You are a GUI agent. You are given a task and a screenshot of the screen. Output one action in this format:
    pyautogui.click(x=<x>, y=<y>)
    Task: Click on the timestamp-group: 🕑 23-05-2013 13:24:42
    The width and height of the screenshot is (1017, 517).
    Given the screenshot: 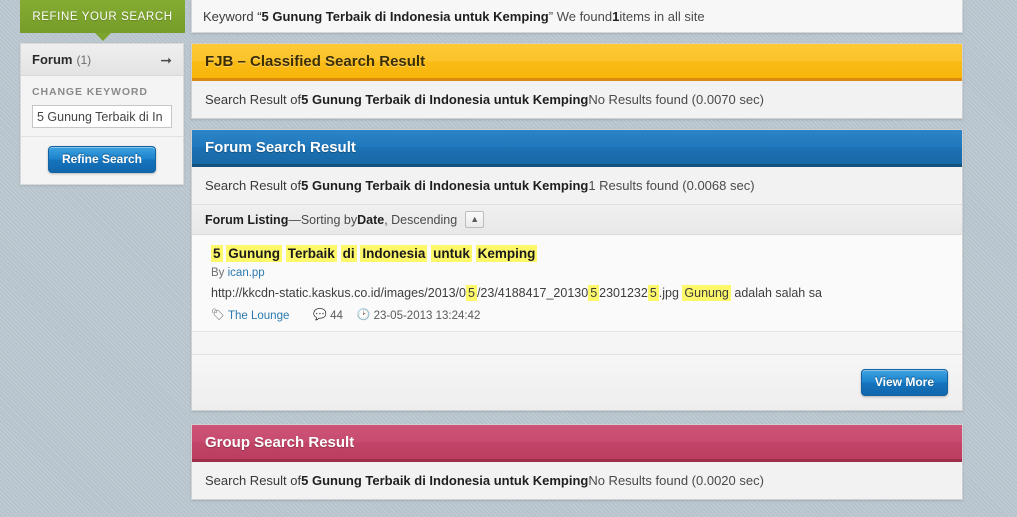 What is the action you would take?
    pyautogui.click(x=419, y=316)
    